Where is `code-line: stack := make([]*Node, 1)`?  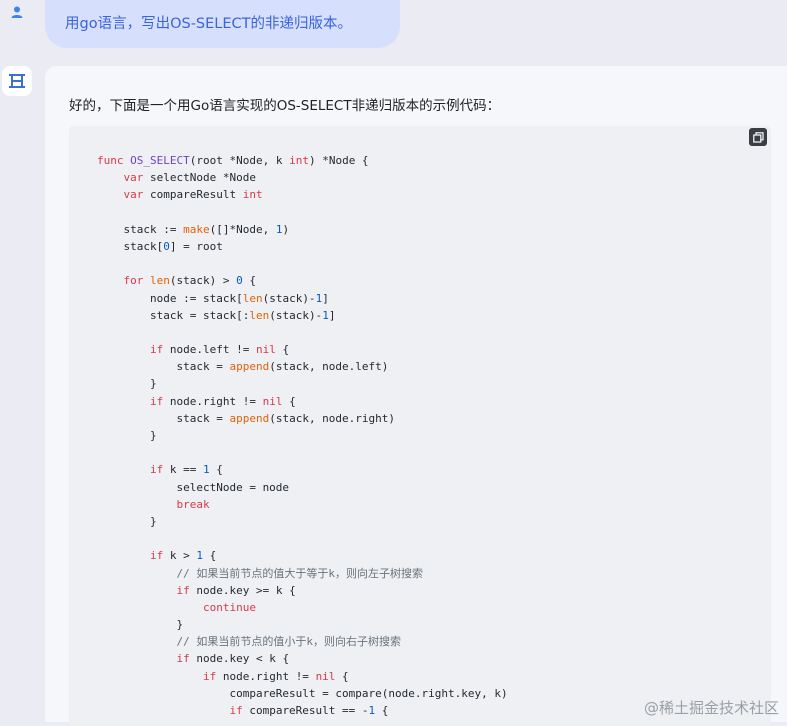
code-line: stack := make([]*Node, 1) is located at coordinates (193, 229).